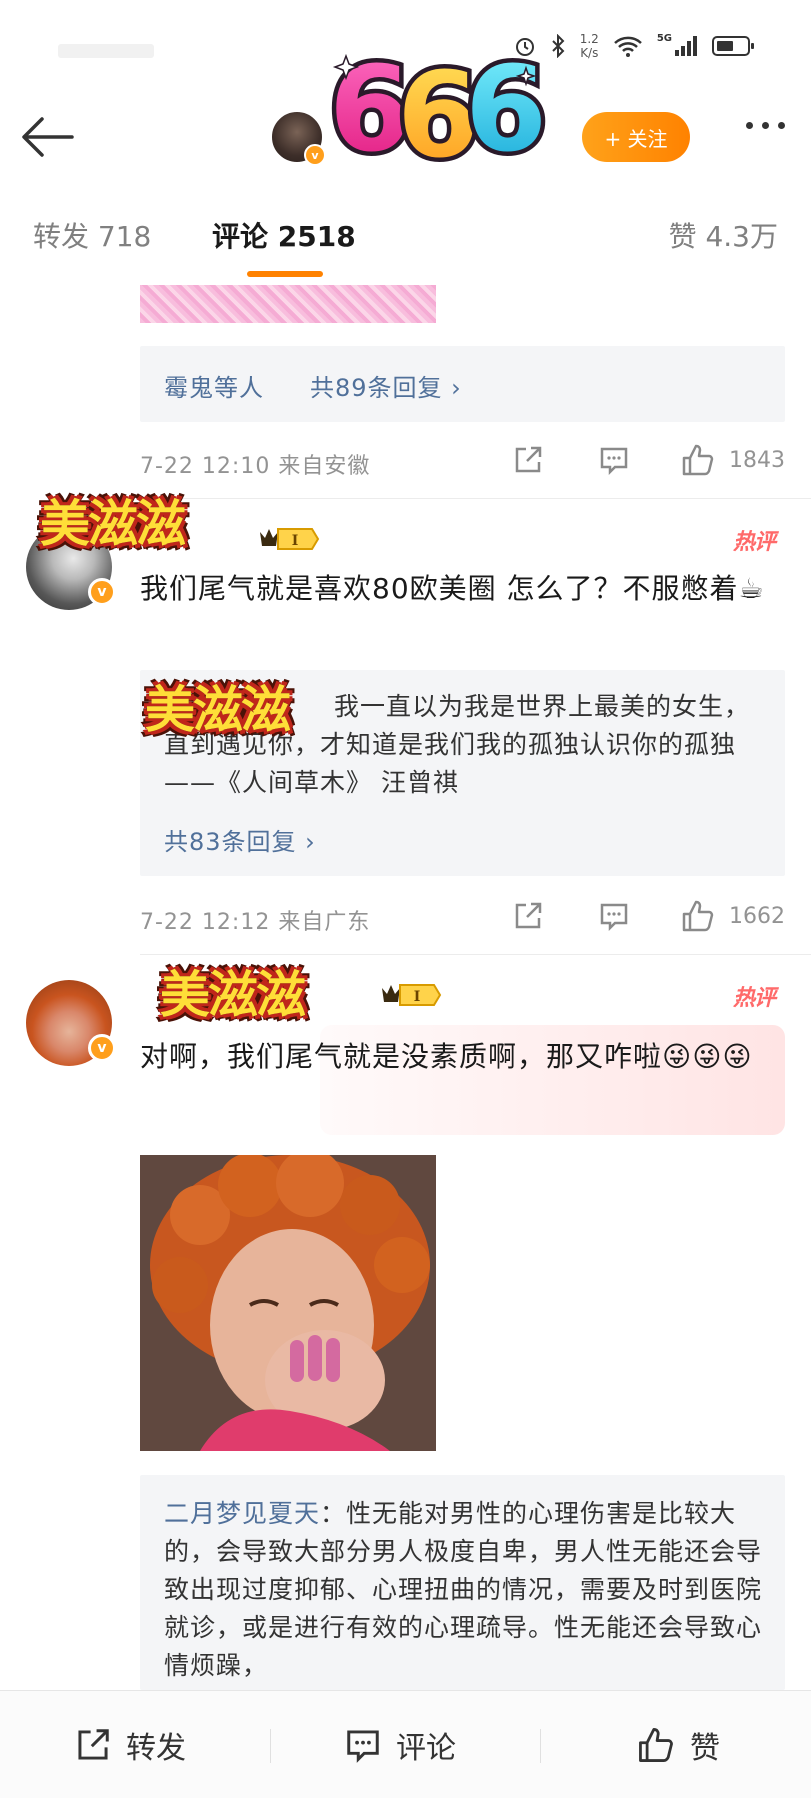 The height and width of the screenshot is (1798, 811). I want to click on reply-preview-box: 霉鬼等人 共89条回复 ›, so click(462, 384).